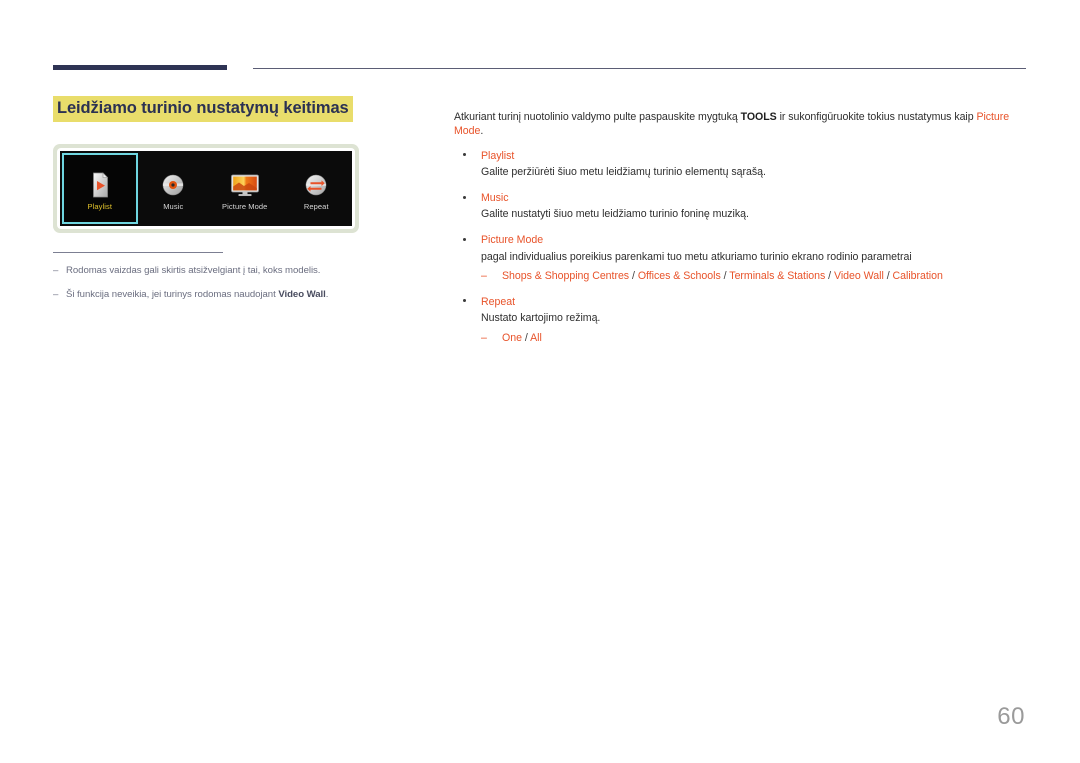 Image resolution: width=1080 pixels, height=763 pixels. What do you see at coordinates (777, 275) in the screenshot?
I see `sub-option: Terminals & Stations` at bounding box center [777, 275].